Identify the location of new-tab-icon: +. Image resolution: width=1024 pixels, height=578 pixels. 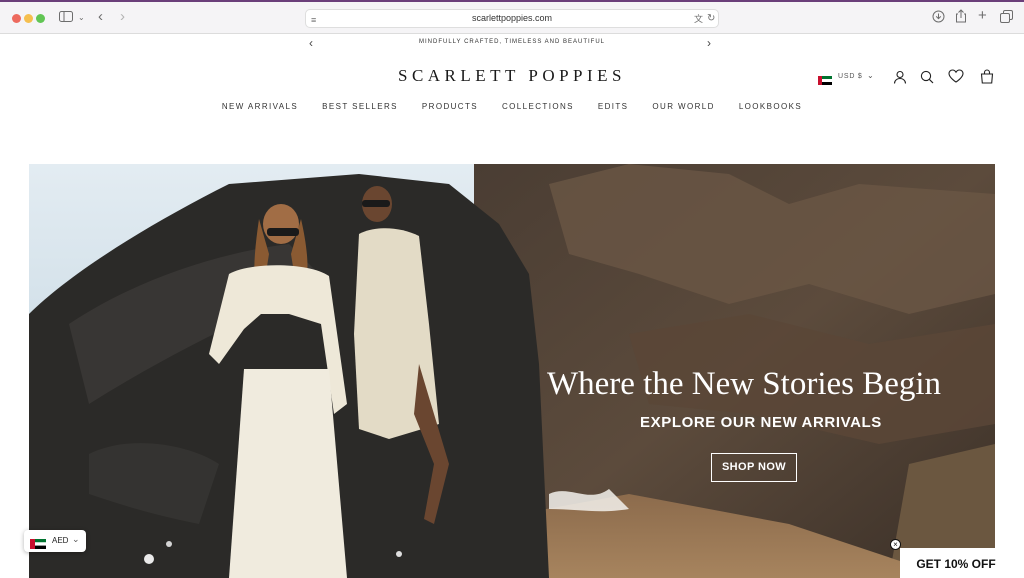
(982, 15).